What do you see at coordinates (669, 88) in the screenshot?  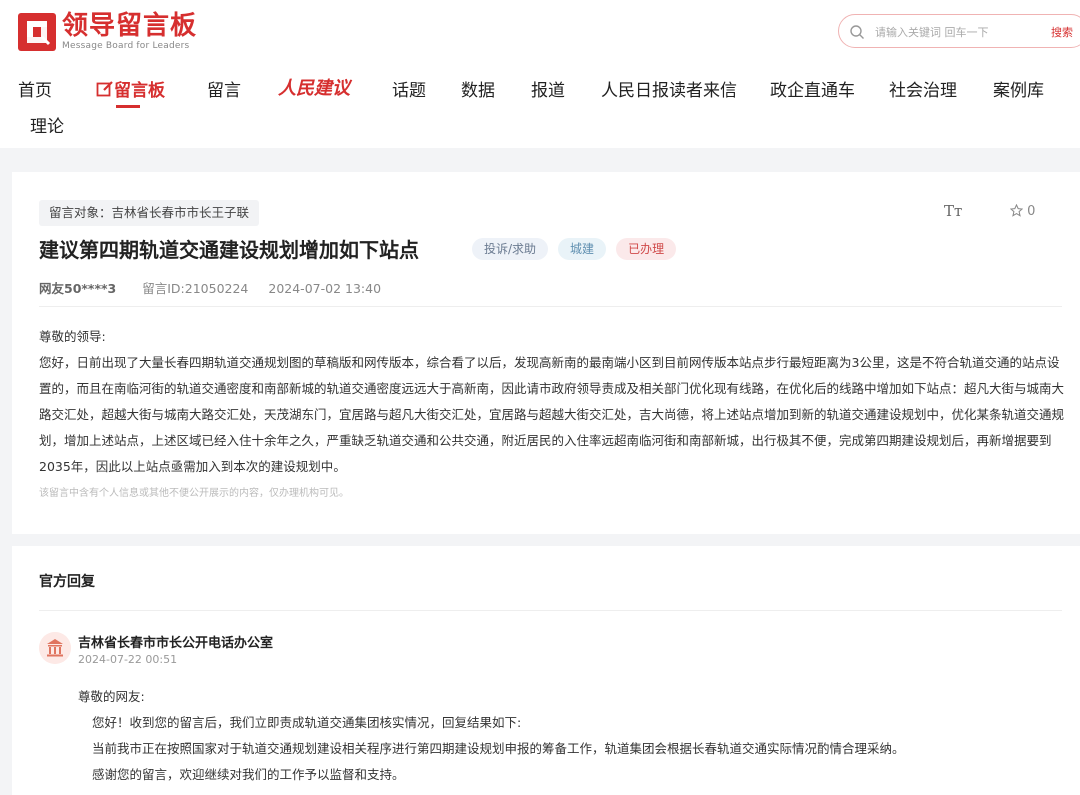 I see `nav-readers-letters: 人民日报读者来信` at bounding box center [669, 88].